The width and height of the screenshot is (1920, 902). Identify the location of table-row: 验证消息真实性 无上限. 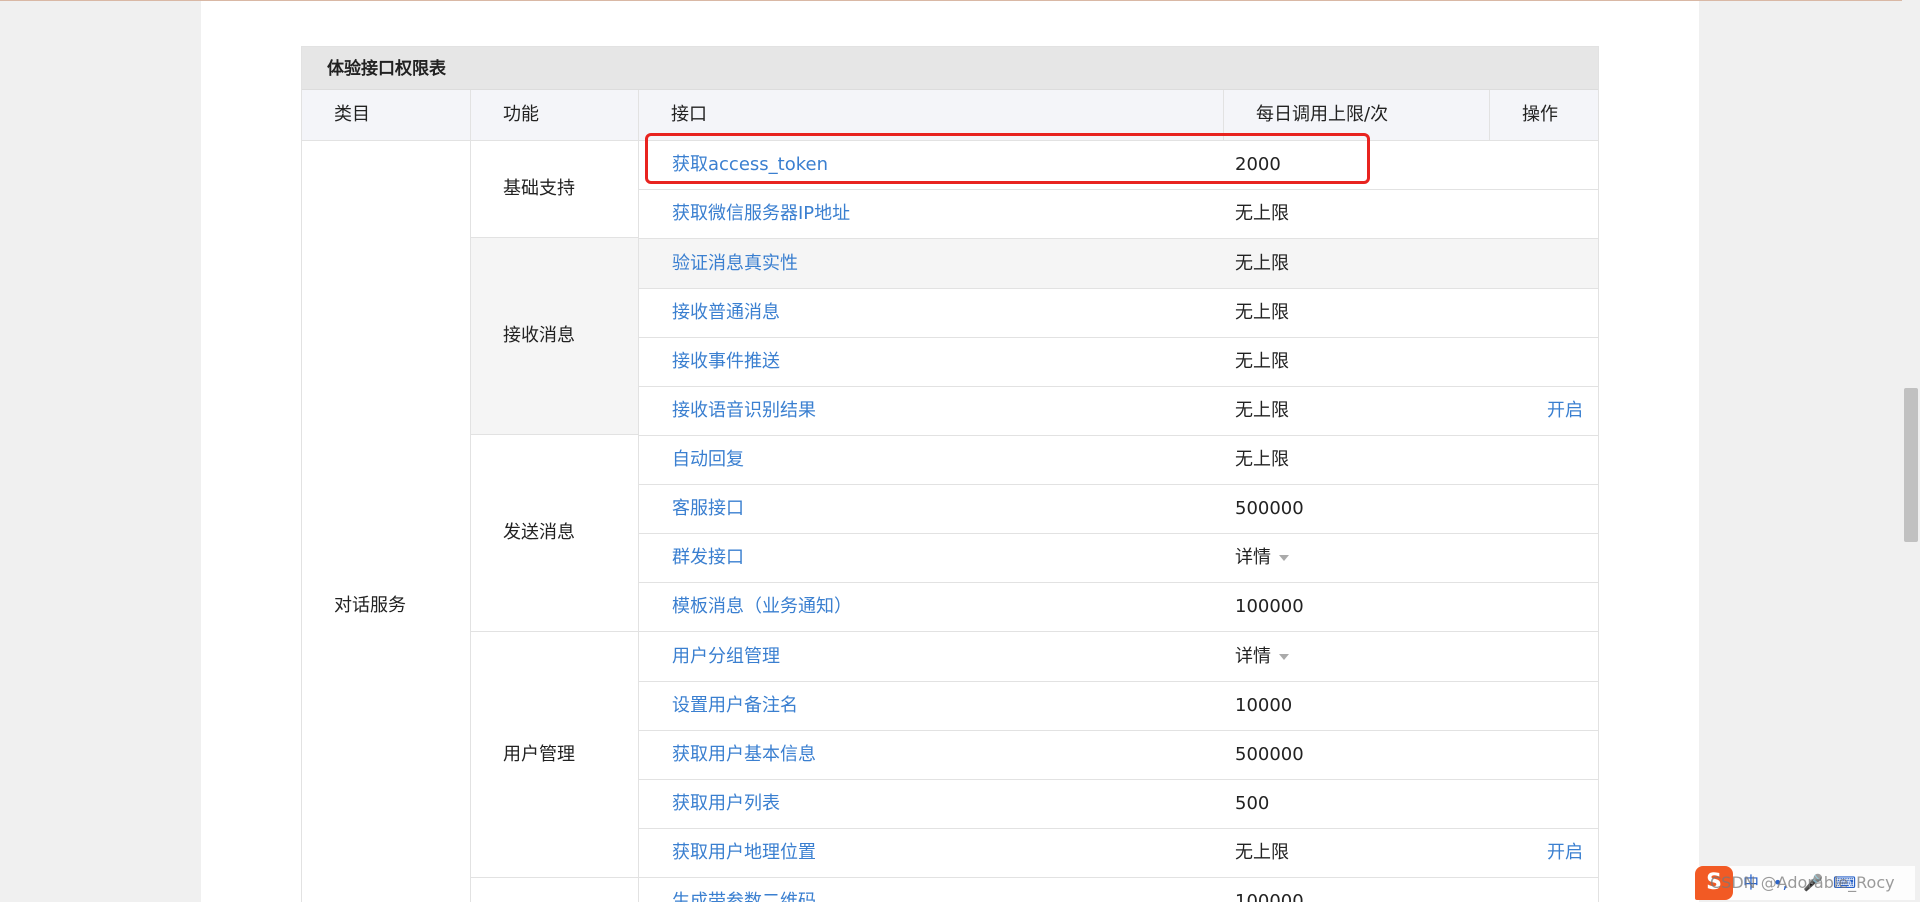
(1118, 264).